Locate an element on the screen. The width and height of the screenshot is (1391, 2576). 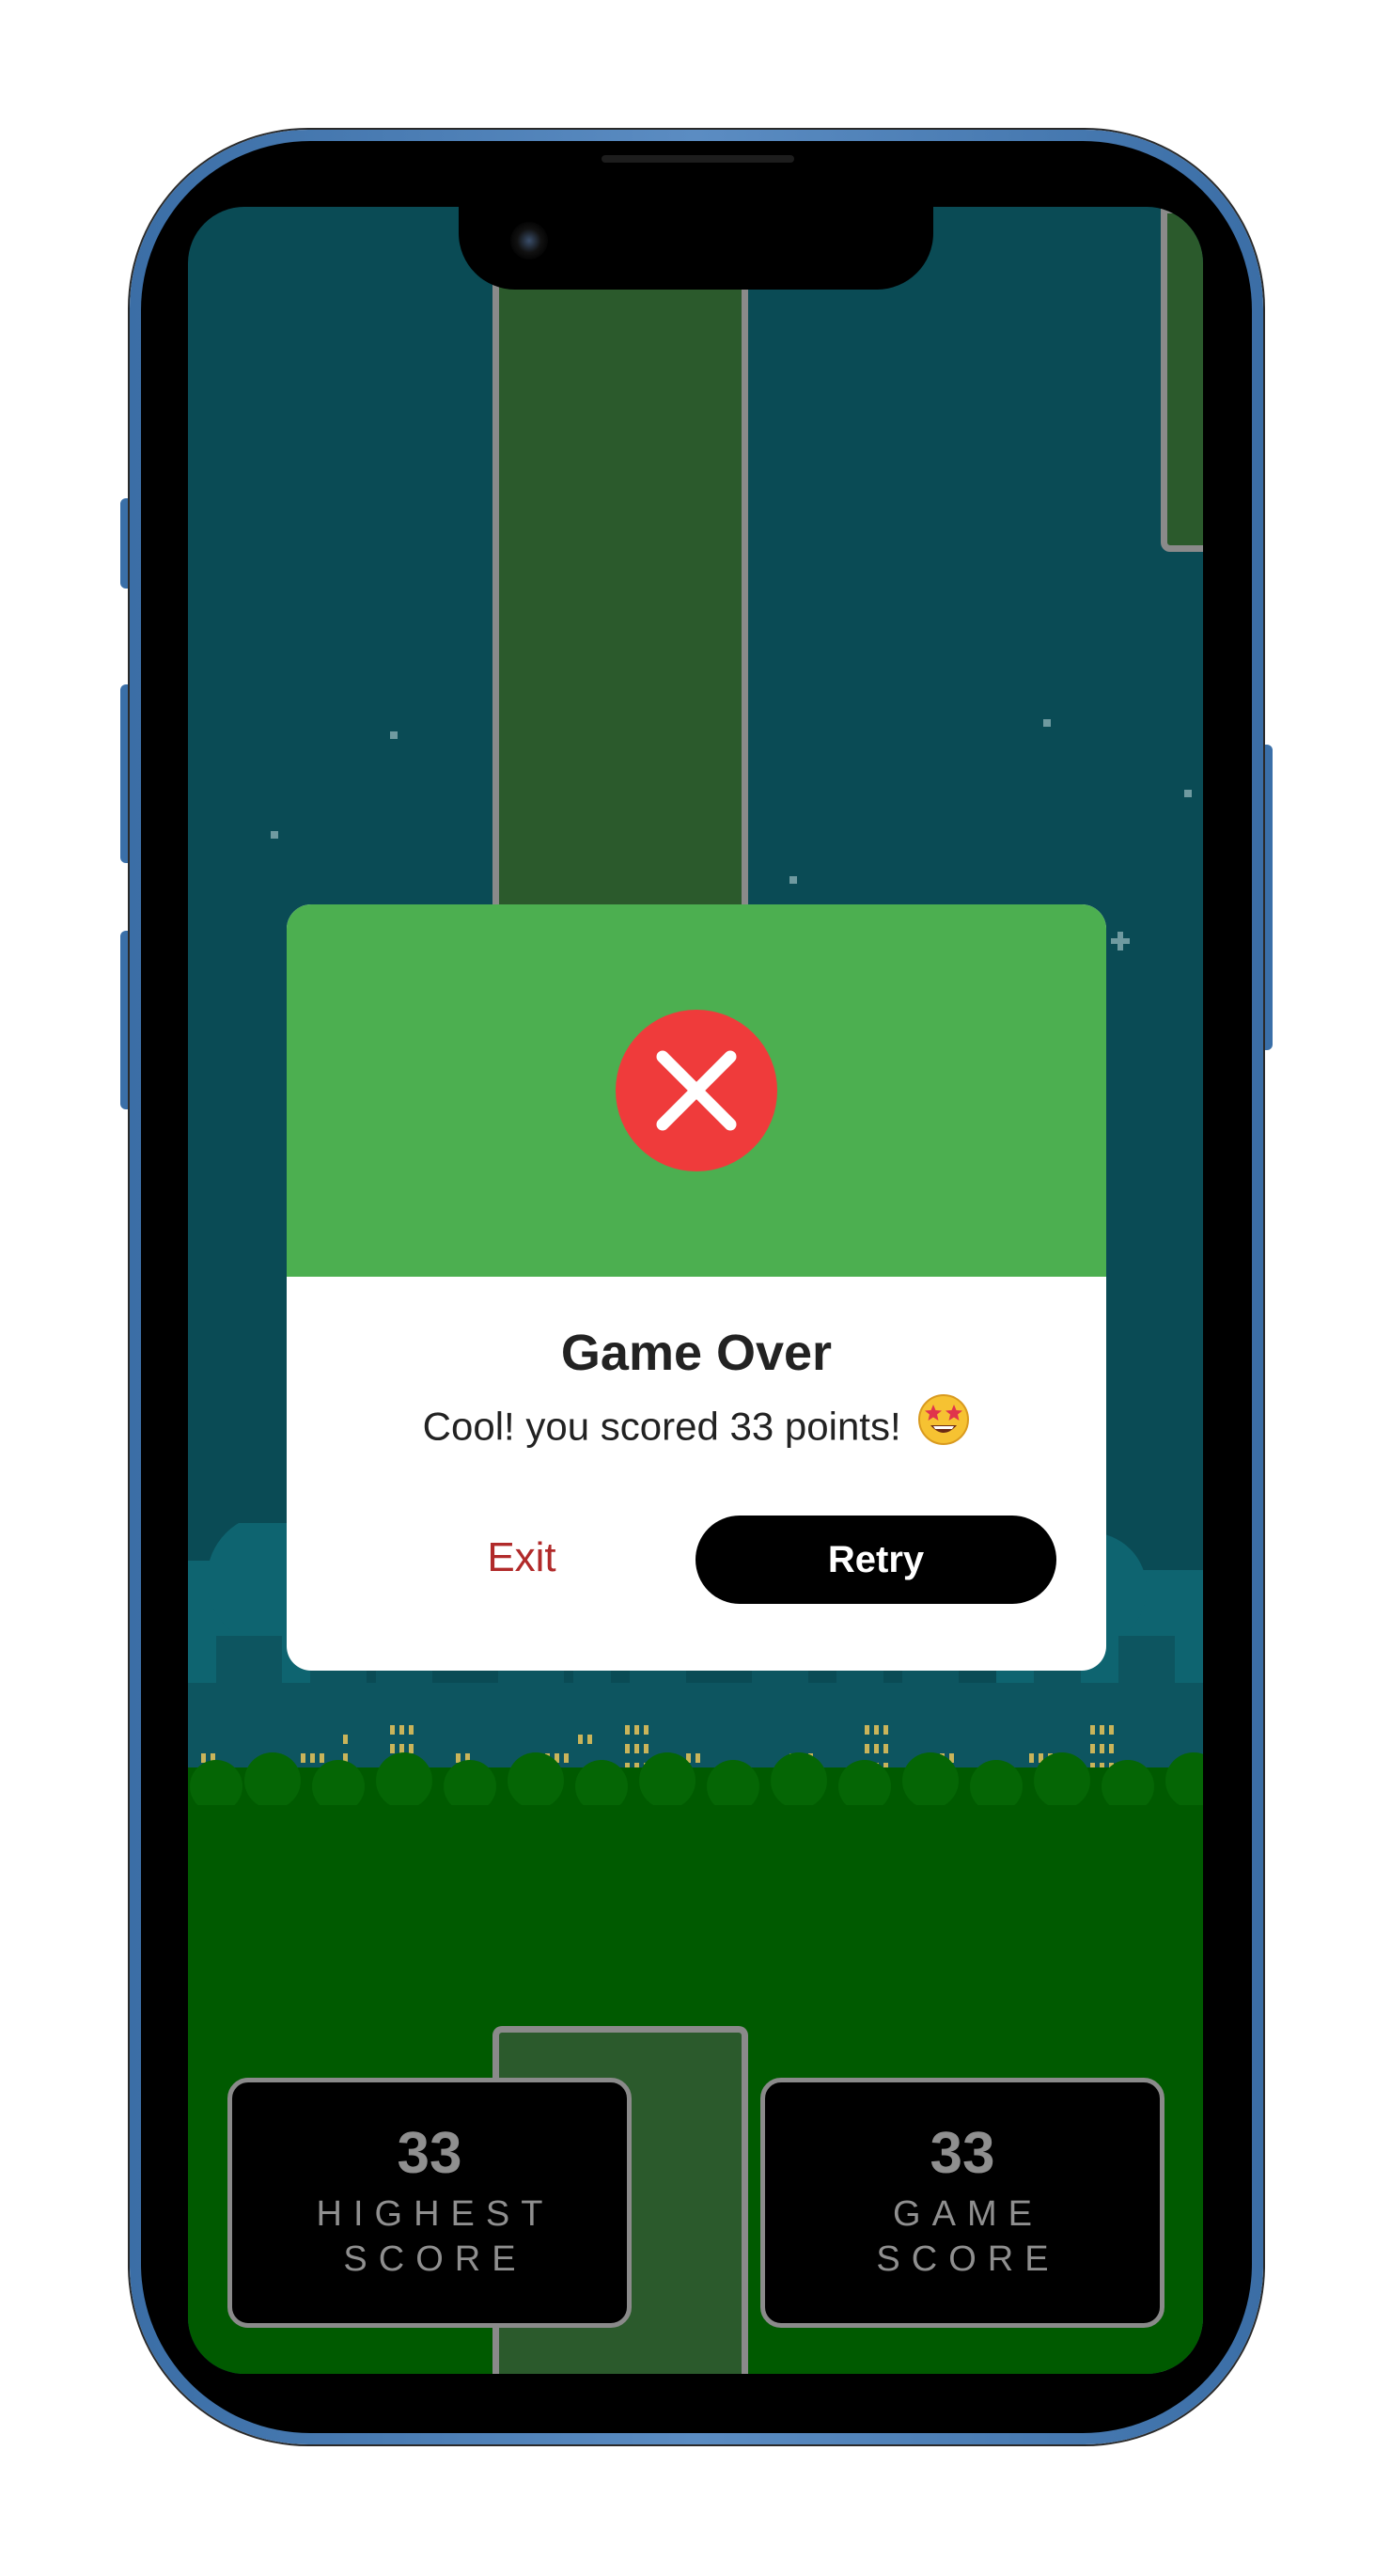
bushes is located at coordinates (696, 1779).